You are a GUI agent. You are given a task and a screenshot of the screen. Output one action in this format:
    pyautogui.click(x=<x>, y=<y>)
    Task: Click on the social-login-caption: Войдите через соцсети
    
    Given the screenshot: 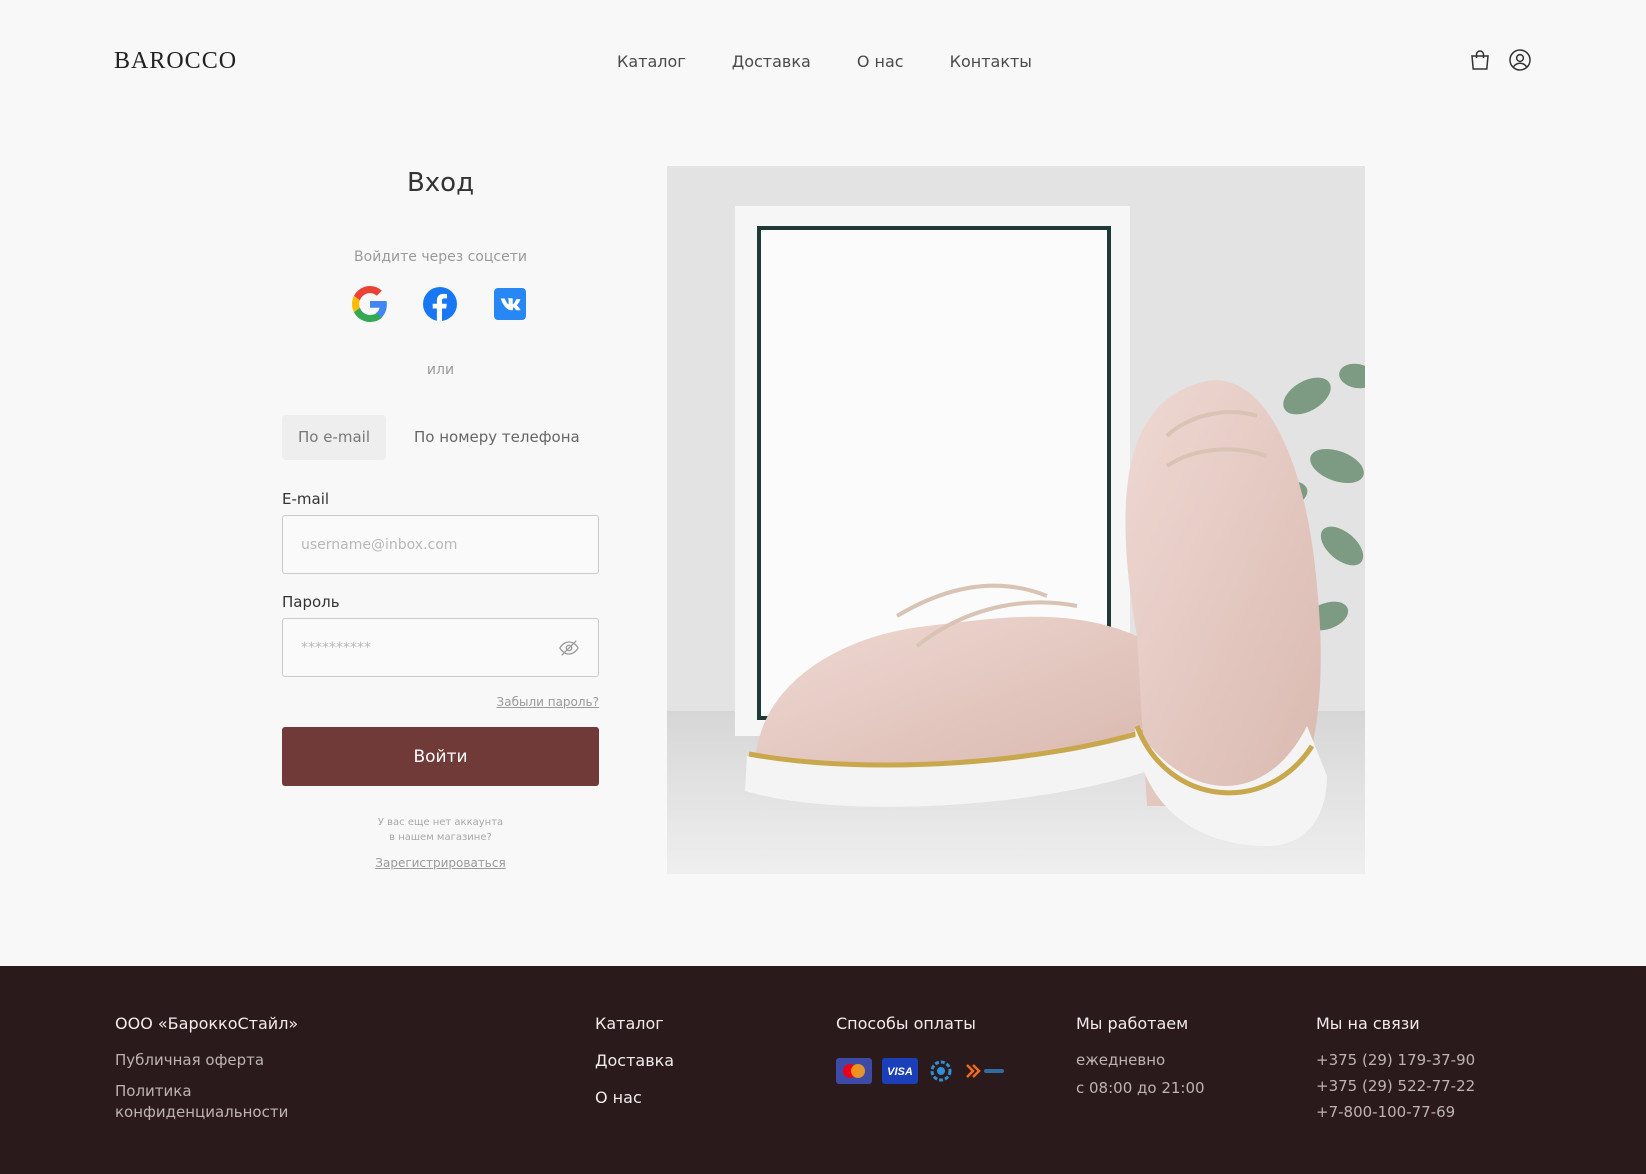 What is the action you would take?
    pyautogui.click(x=440, y=257)
    